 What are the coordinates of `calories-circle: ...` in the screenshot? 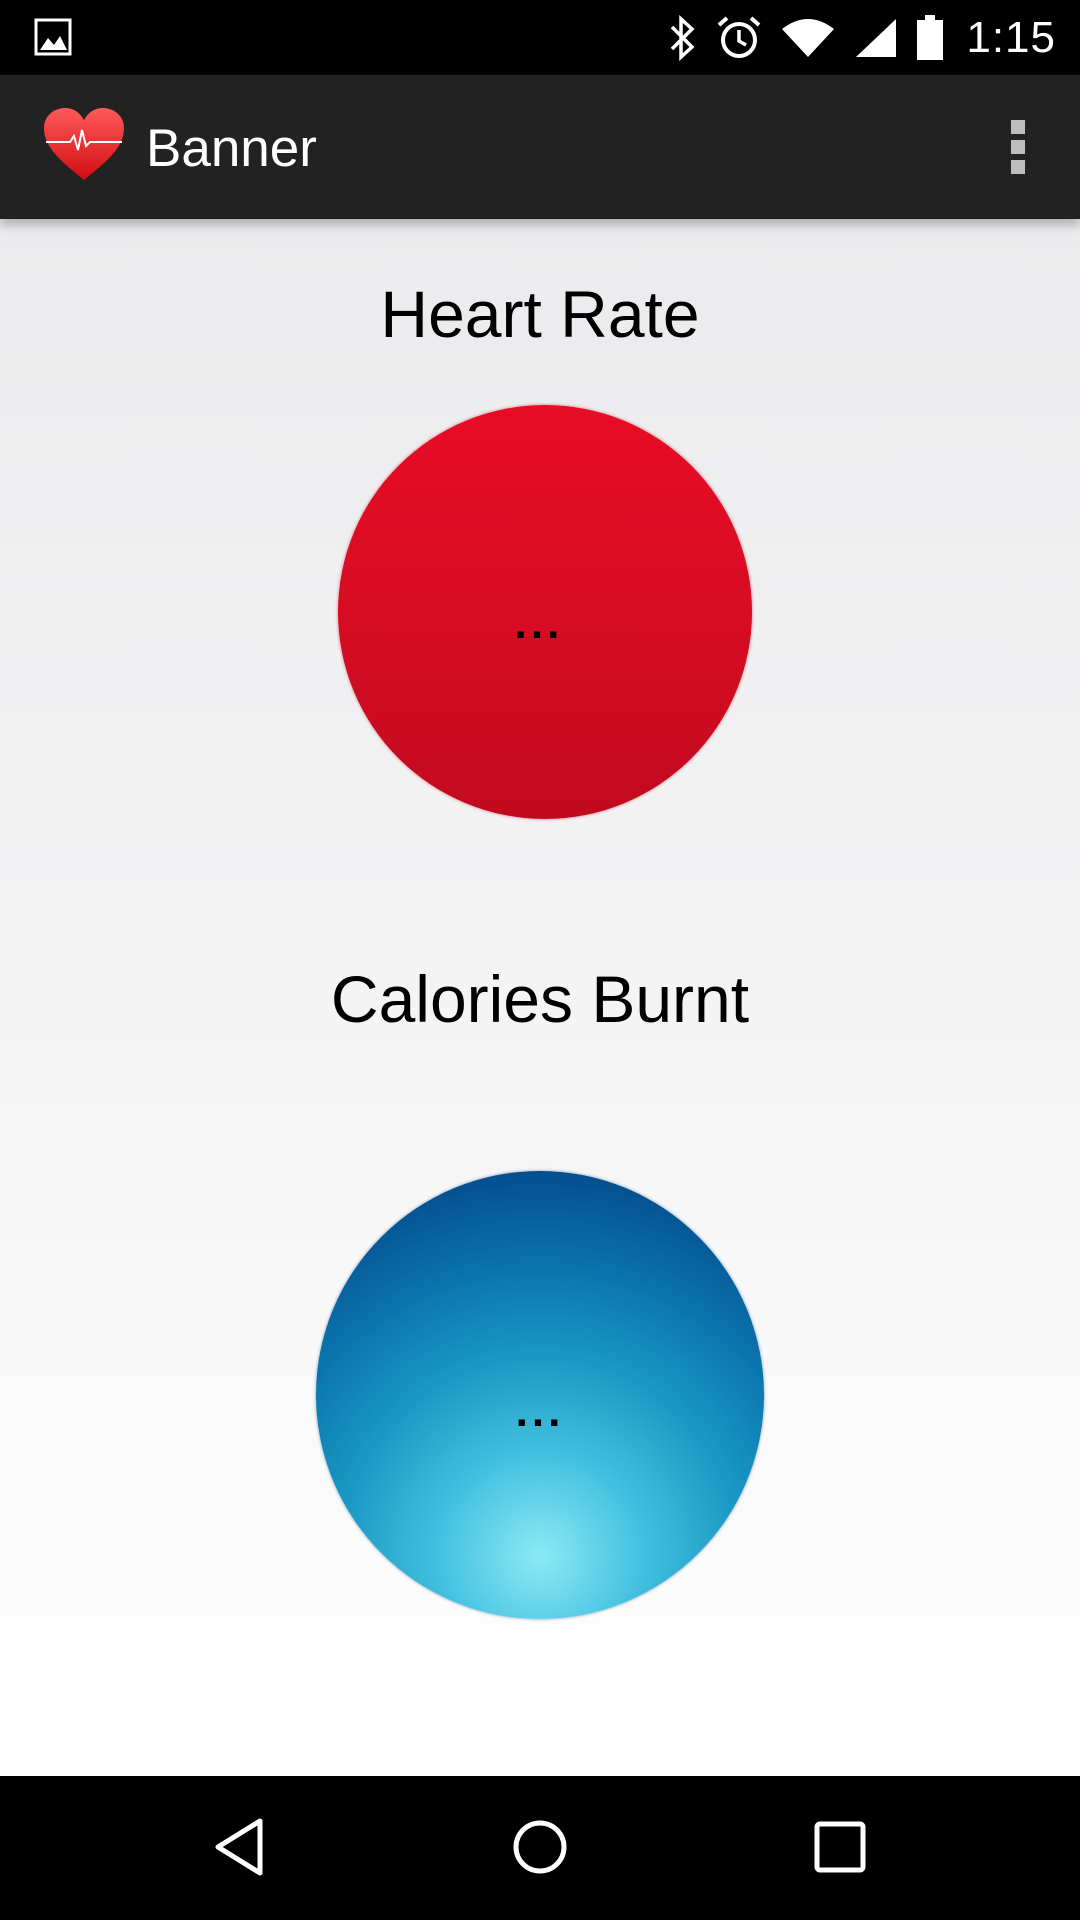 It's located at (540, 1395).